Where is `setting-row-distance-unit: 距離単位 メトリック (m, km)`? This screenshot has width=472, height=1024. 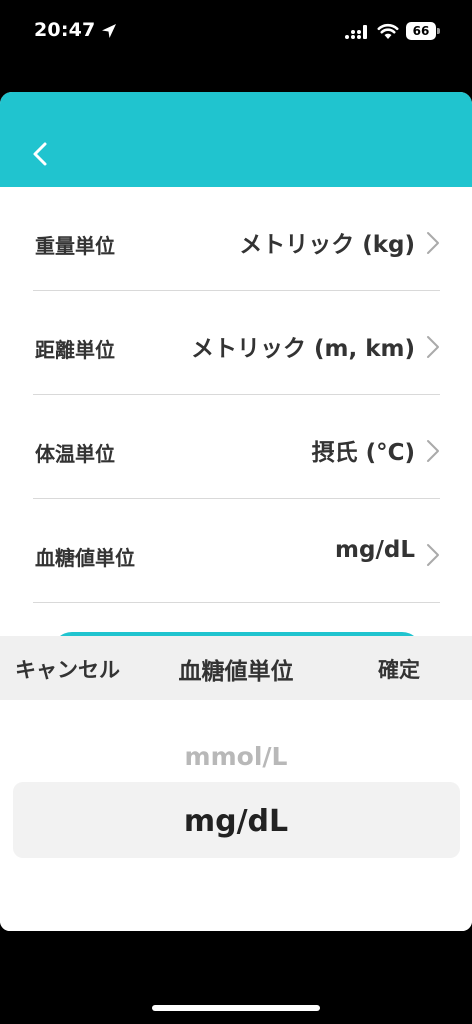 setting-row-distance-unit: 距離単位 メトリック (m, km) is located at coordinates (236, 343).